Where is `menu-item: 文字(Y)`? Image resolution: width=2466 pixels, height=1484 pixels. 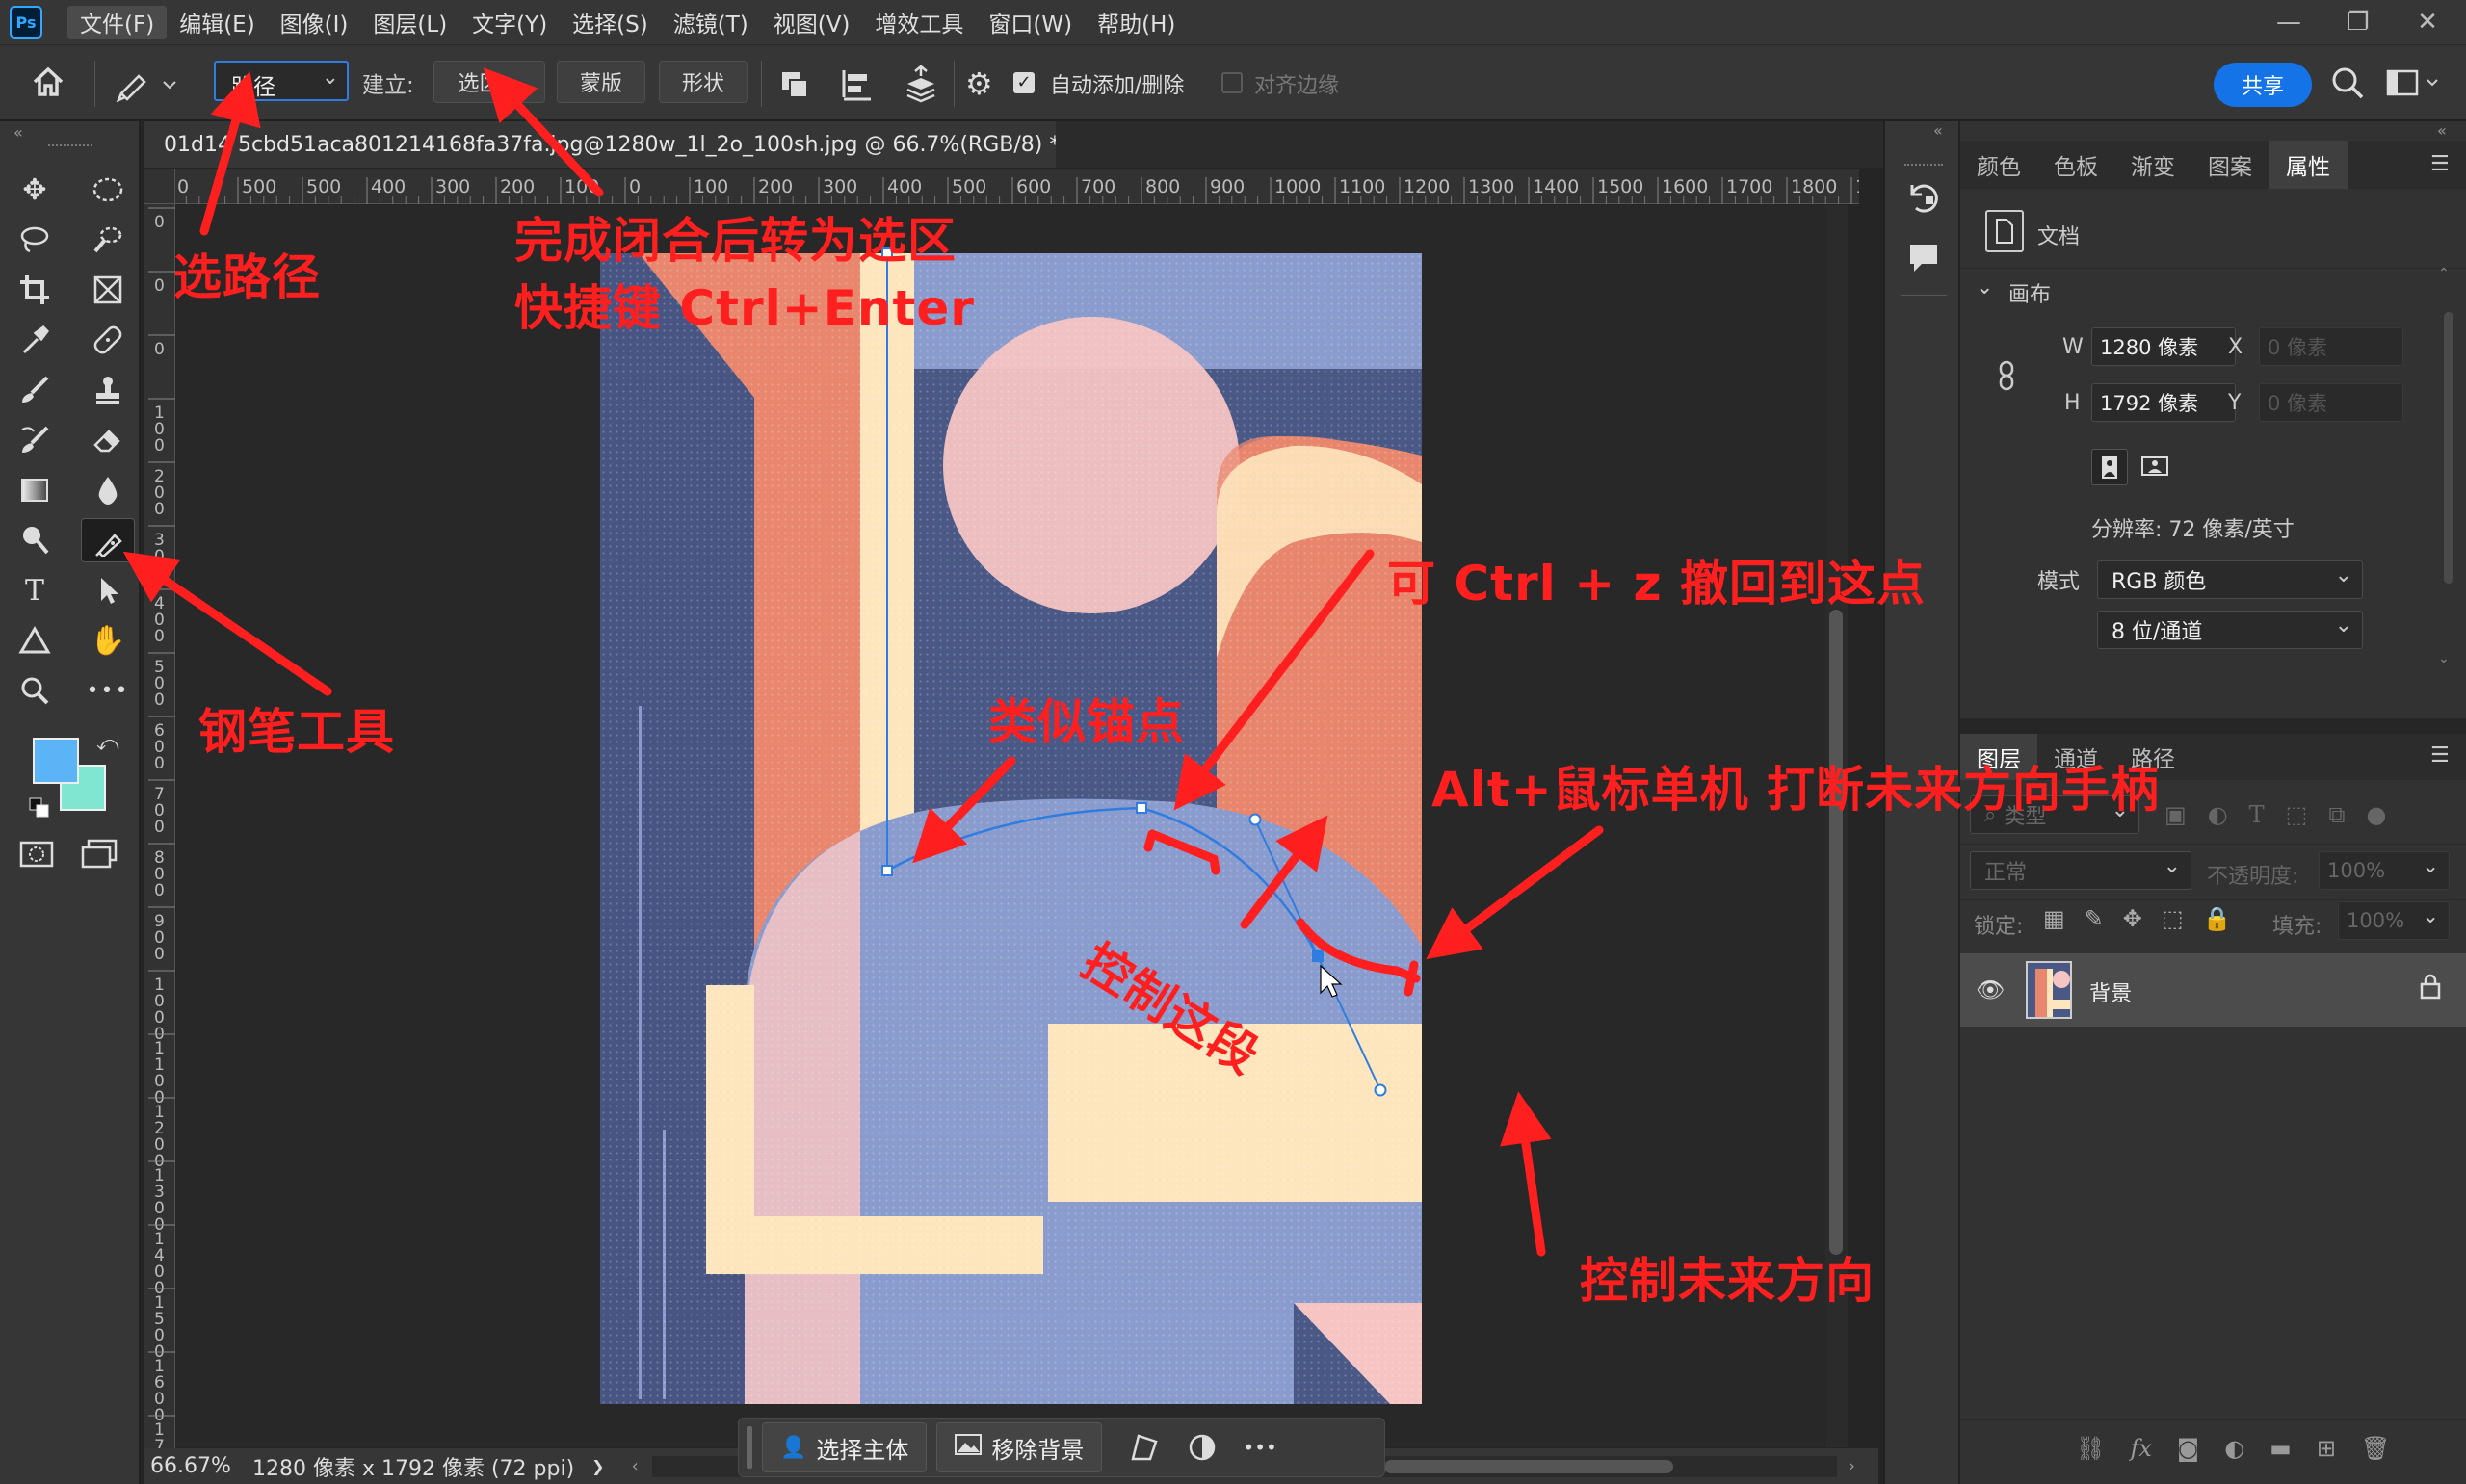 menu-item: 文字(Y) is located at coordinates (509, 22).